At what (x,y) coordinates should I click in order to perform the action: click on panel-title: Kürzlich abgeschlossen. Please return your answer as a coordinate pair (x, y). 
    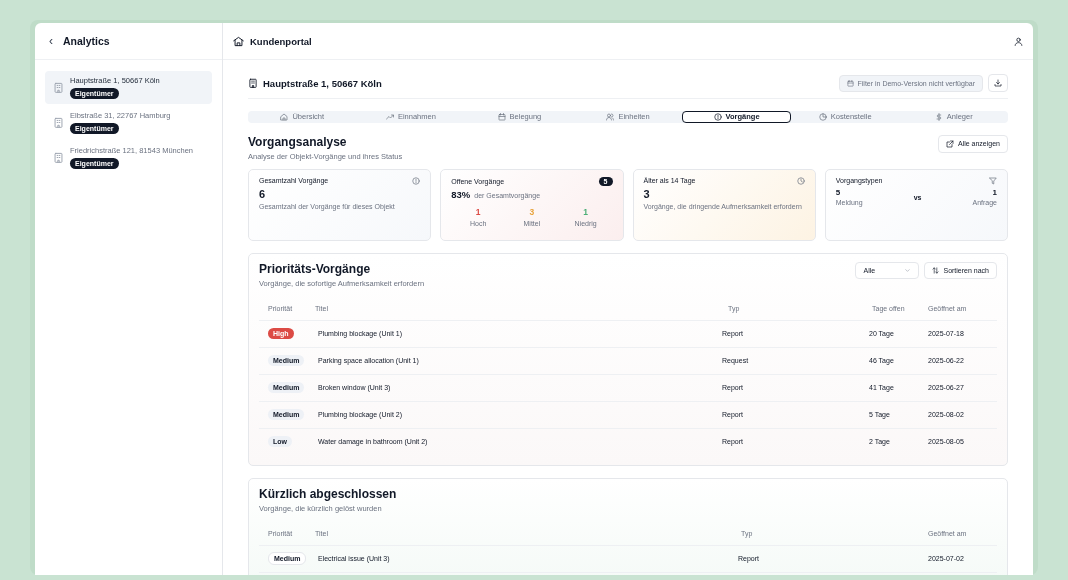
    Looking at the image, I should click on (328, 493).